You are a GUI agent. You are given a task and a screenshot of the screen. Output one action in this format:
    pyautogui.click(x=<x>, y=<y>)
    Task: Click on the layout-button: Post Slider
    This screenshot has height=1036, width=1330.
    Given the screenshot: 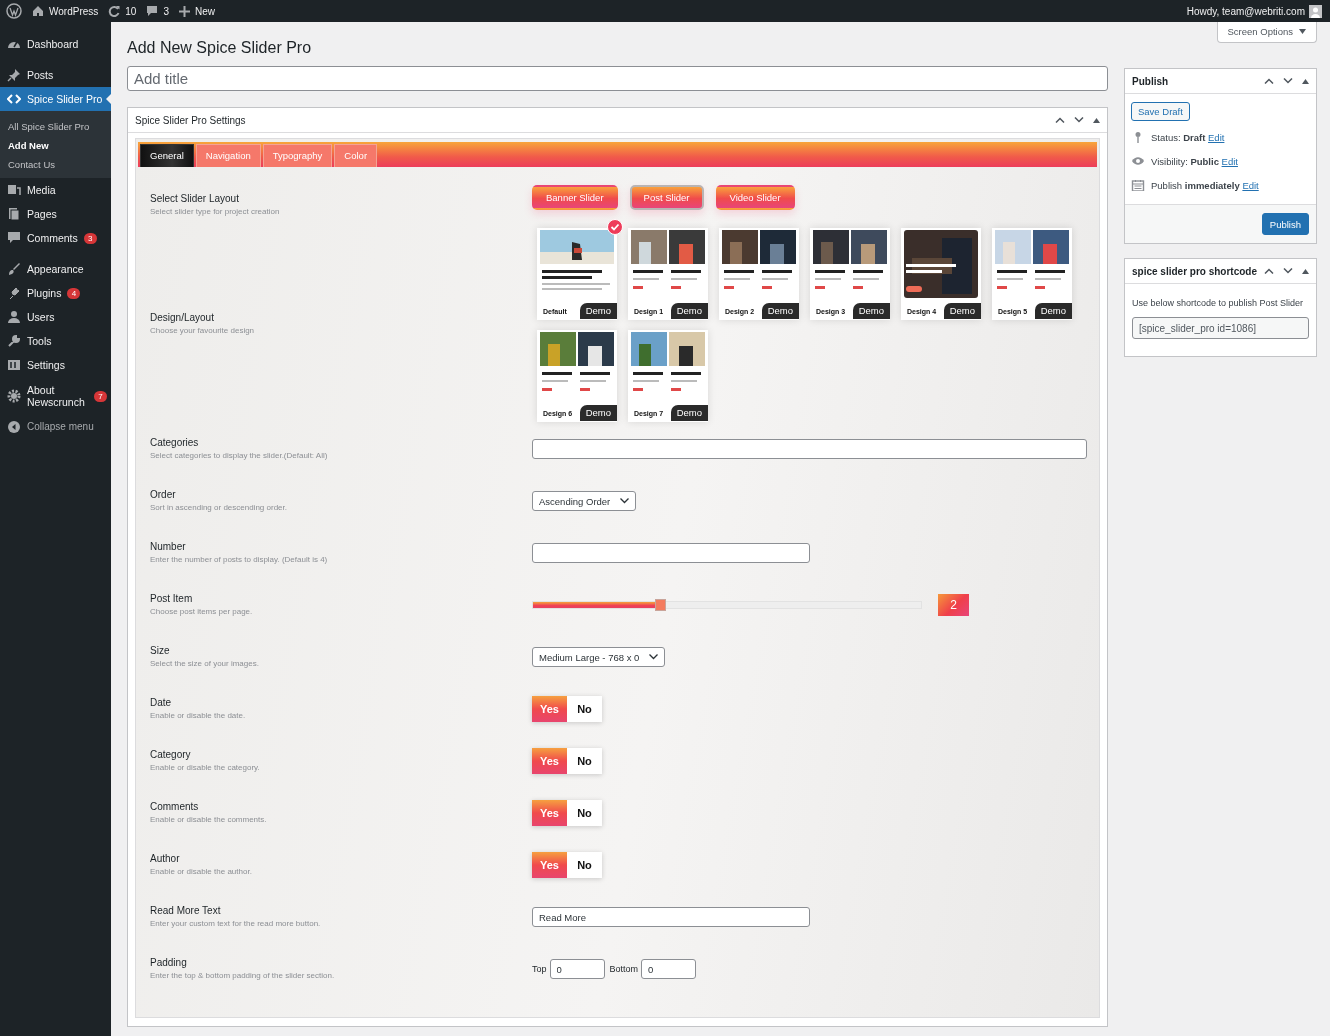 What is the action you would take?
    pyautogui.click(x=666, y=197)
    